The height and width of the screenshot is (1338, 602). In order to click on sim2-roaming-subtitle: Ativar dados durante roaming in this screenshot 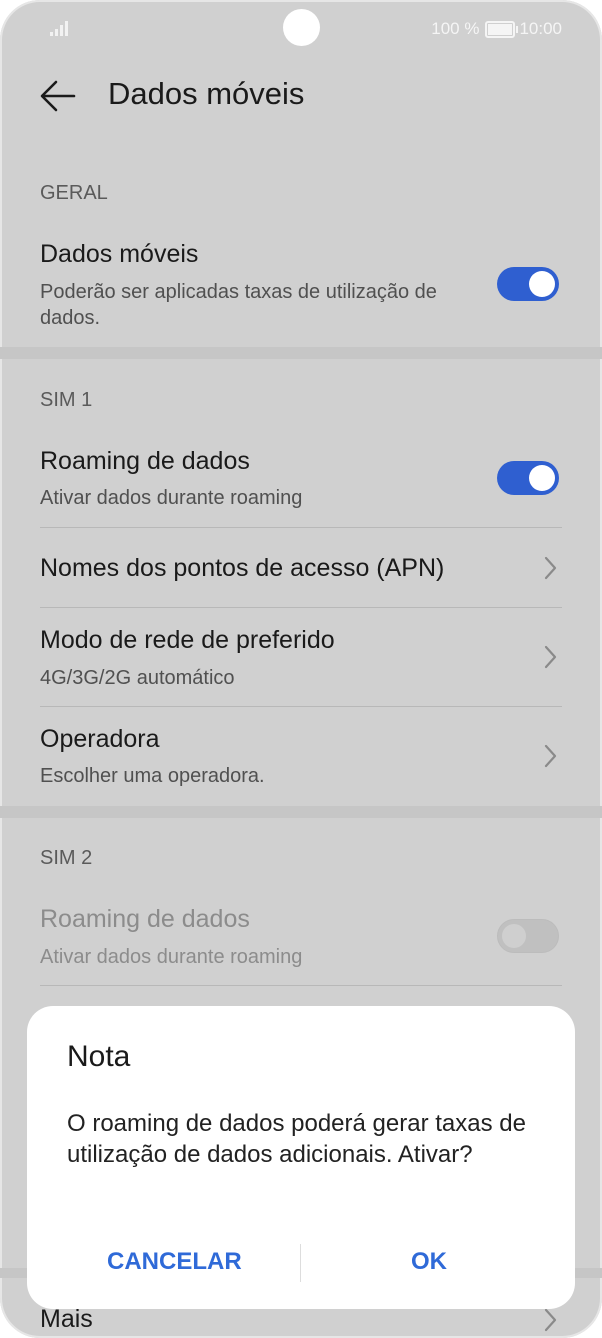, I will do `click(171, 957)`.